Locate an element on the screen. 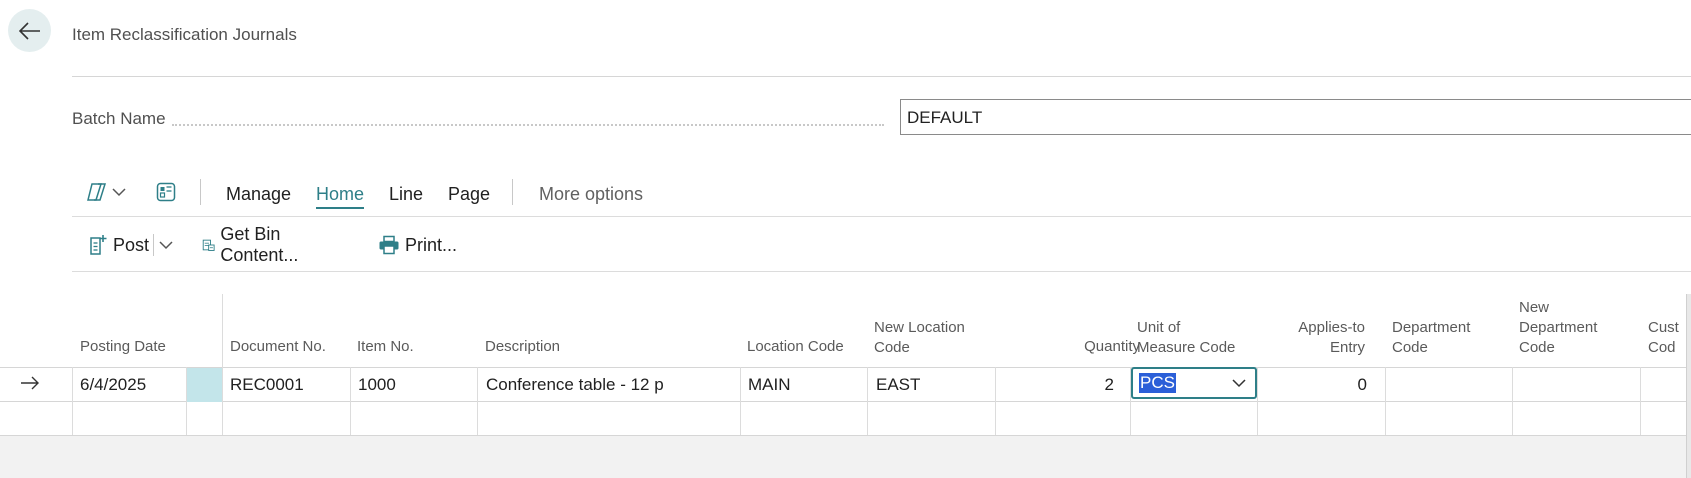  col-header-posting-date: Posting Date is located at coordinates (123, 347).